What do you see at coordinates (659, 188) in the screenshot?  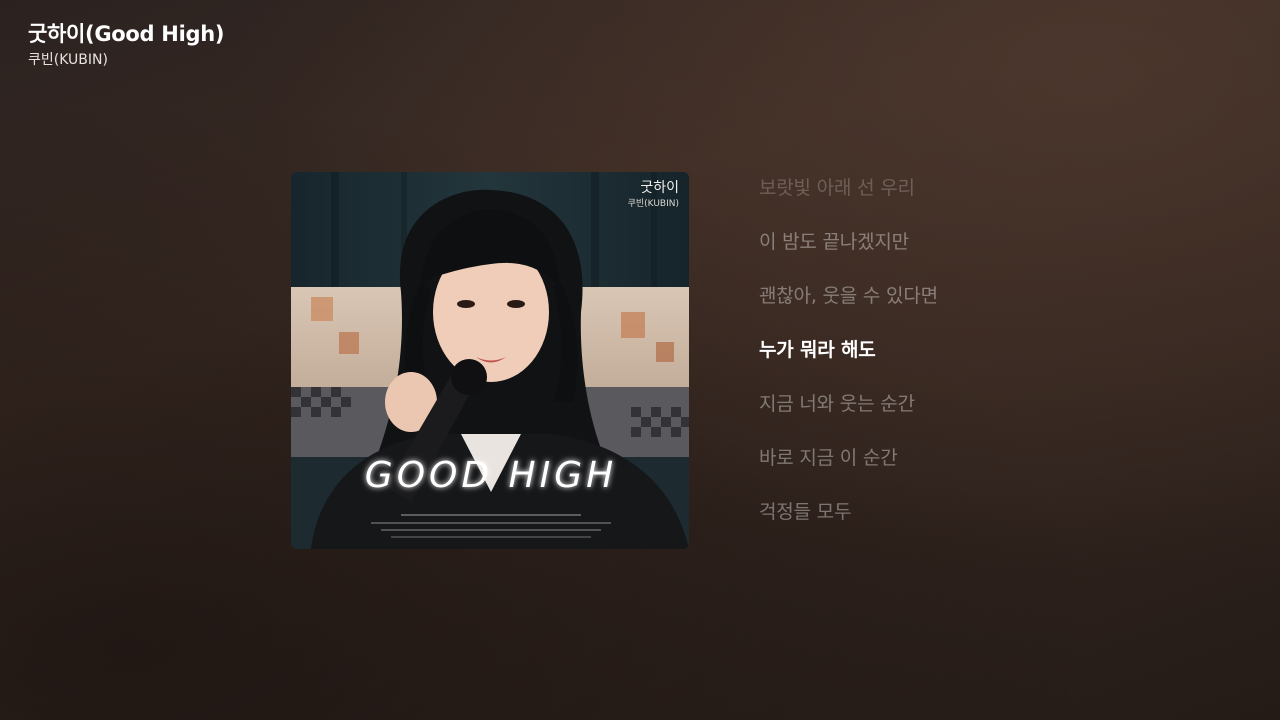 I see `album-art-title: 굿하이` at bounding box center [659, 188].